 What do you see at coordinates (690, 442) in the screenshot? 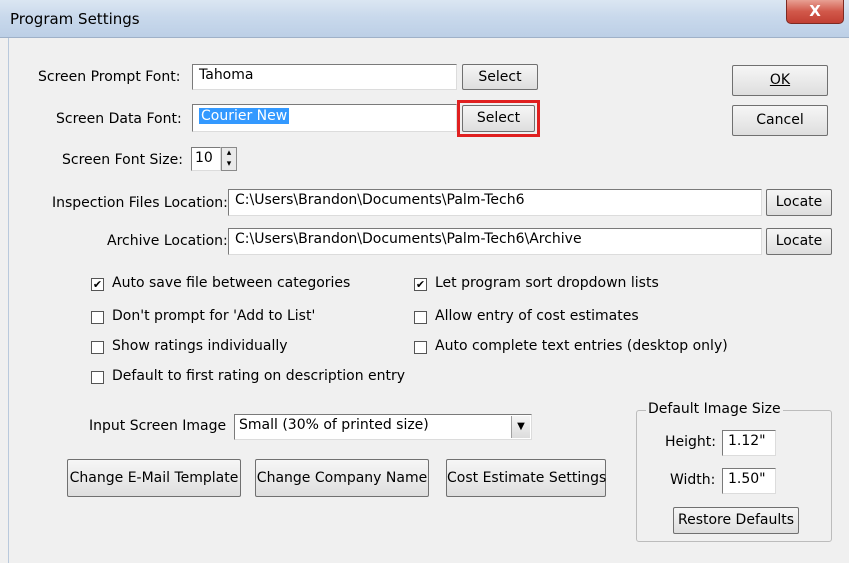
I see `height-label: Height:` at bounding box center [690, 442].